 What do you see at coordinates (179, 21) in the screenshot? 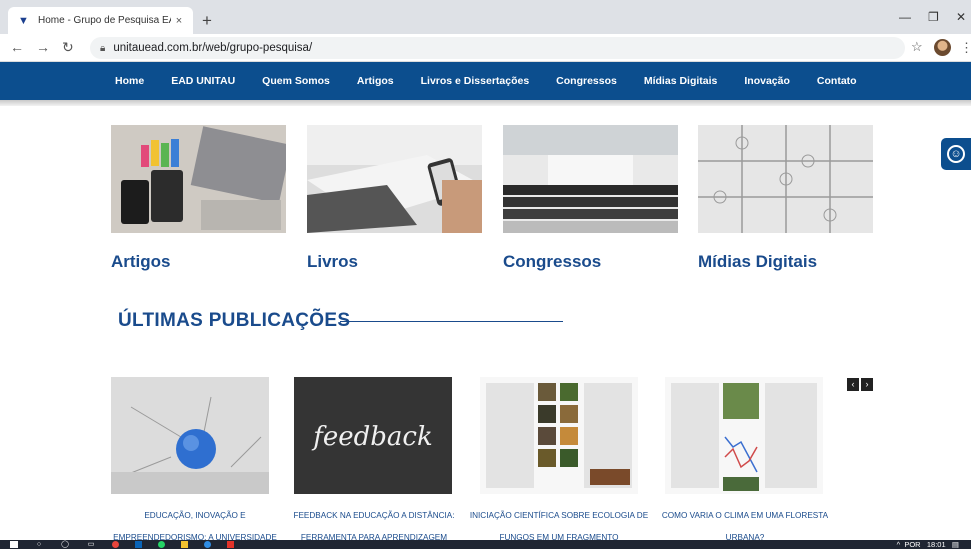
I see `close-tab-icon: ×` at bounding box center [179, 21].